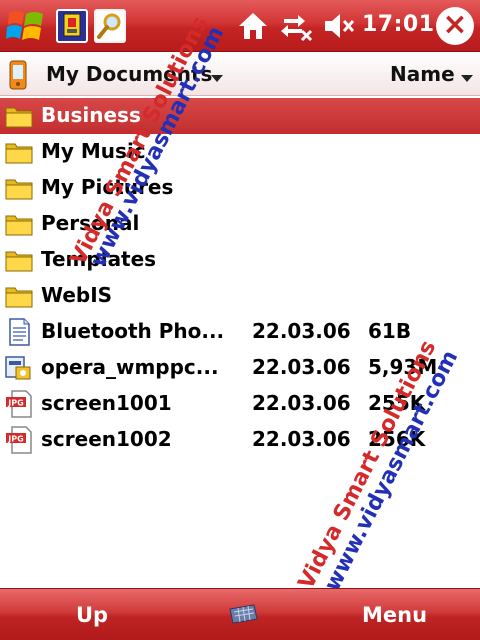 The width and height of the screenshot is (480, 640). What do you see at coordinates (92, 615) in the screenshot?
I see `up-softkey: Up` at bounding box center [92, 615].